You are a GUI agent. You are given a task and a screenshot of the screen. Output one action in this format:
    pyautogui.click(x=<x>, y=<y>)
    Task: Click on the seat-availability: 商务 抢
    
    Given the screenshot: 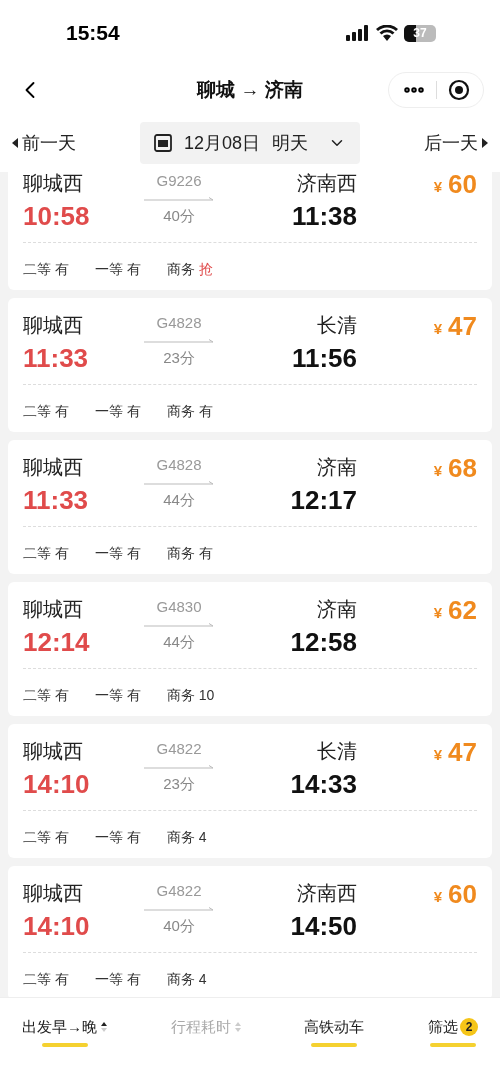 What is the action you would take?
    pyautogui.click(x=189, y=269)
    